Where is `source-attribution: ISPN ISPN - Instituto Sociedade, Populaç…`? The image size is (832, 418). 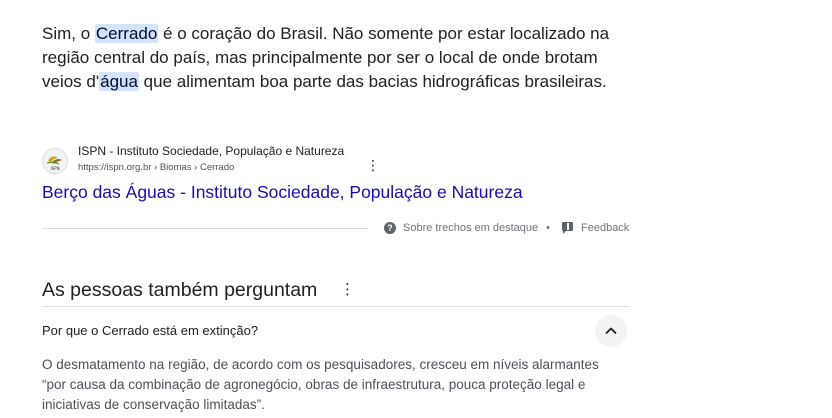 source-attribution: ISPN ISPN - Instituto Sociedade, Populaç… is located at coordinates (342, 161).